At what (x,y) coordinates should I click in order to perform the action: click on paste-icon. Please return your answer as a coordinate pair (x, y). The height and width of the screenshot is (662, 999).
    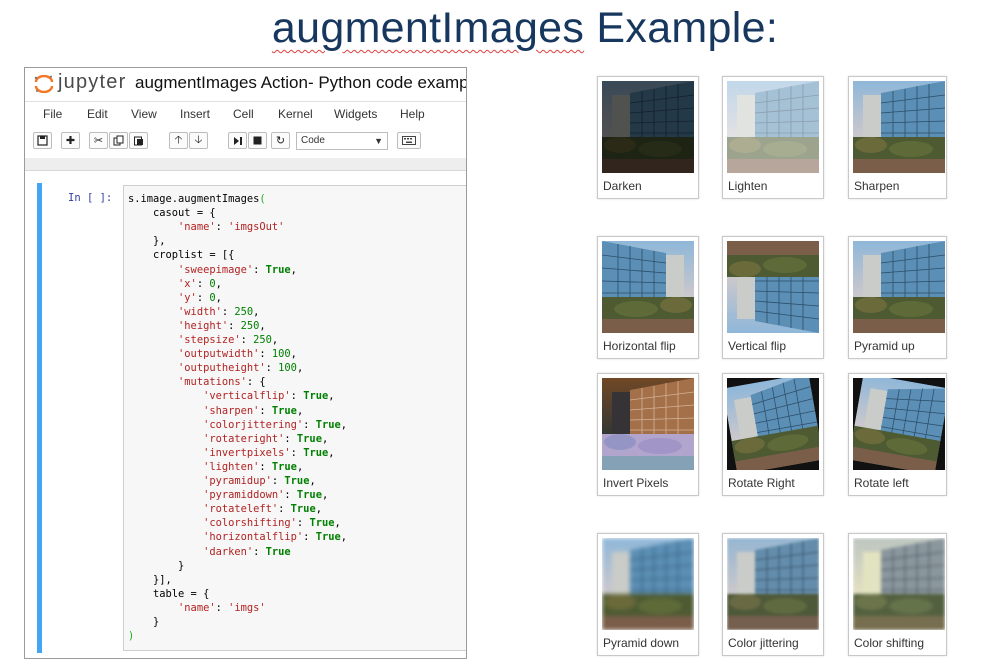
    Looking at the image, I should click on (138, 140).